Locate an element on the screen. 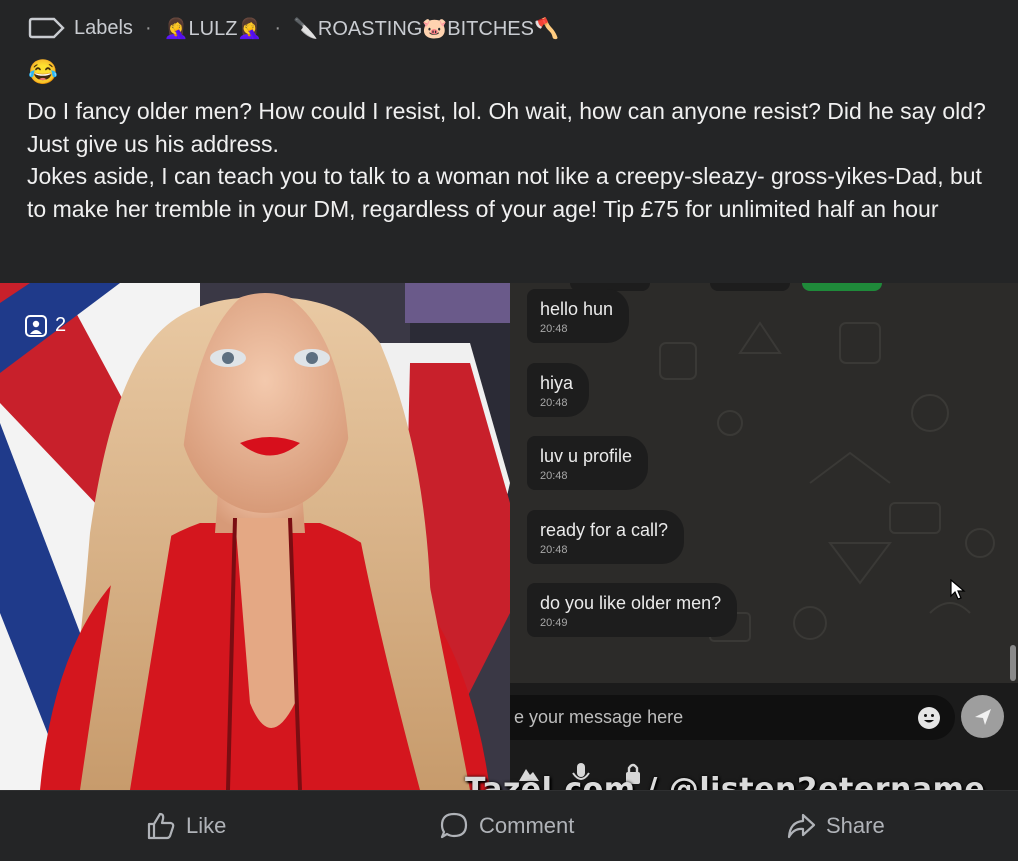 The image size is (1018, 861). share-label: Share is located at coordinates (855, 825).